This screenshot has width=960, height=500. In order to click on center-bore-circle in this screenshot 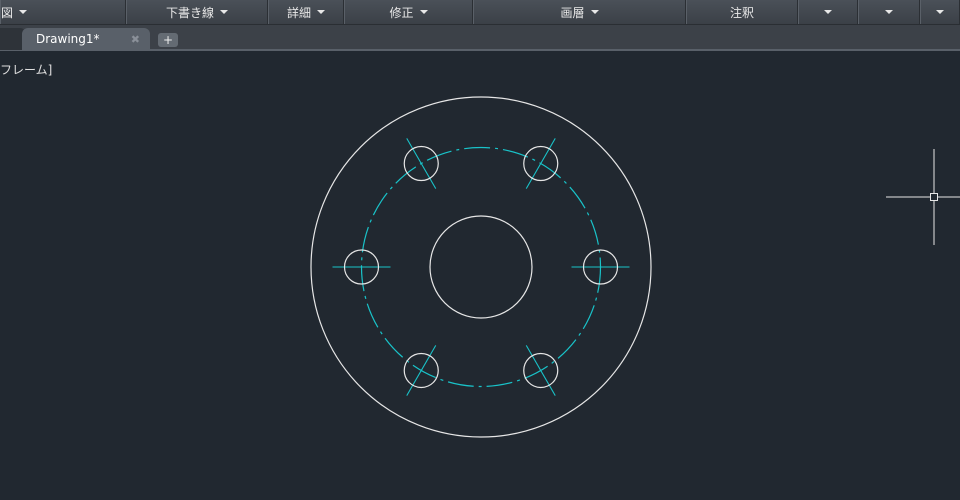, I will do `click(481, 267)`.